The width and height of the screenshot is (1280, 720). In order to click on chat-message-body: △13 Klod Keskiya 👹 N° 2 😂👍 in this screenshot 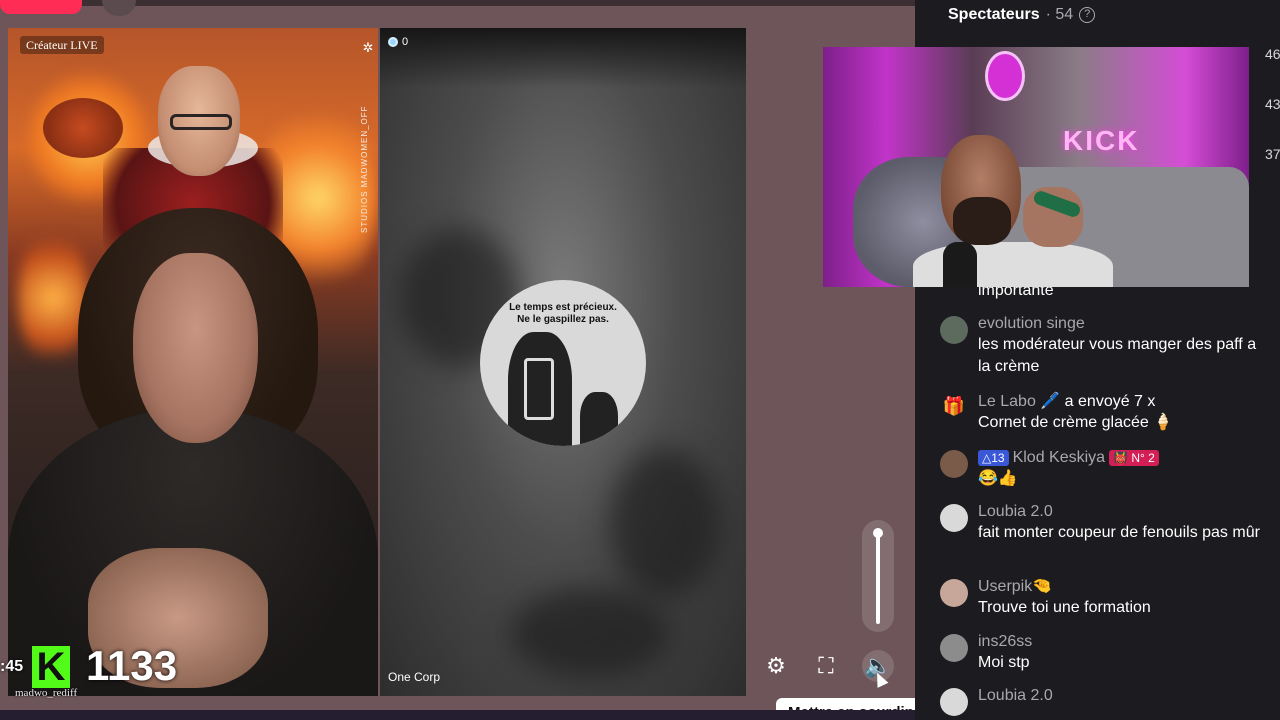, I will do `click(1124, 469)`.